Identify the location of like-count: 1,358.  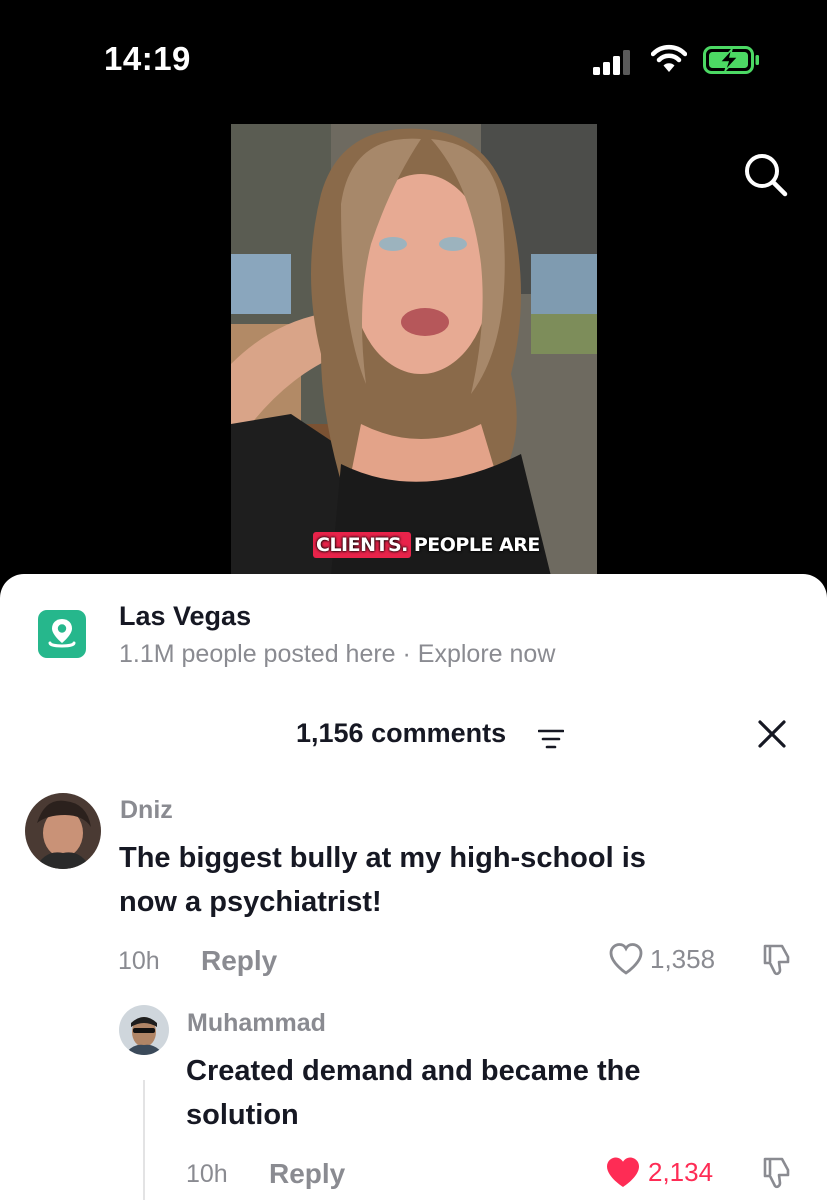
(683, 958).